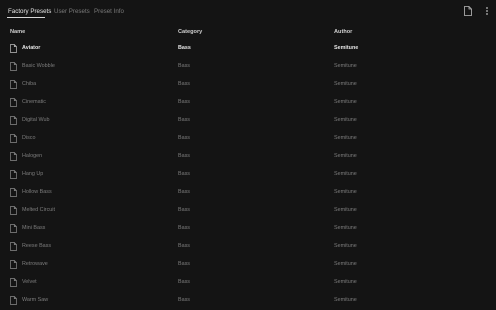 This screenshot has width=496, height=310. Describe the element at coordinates (343, 32) in the screenshot. I see `column-header-author: Author` at that location.